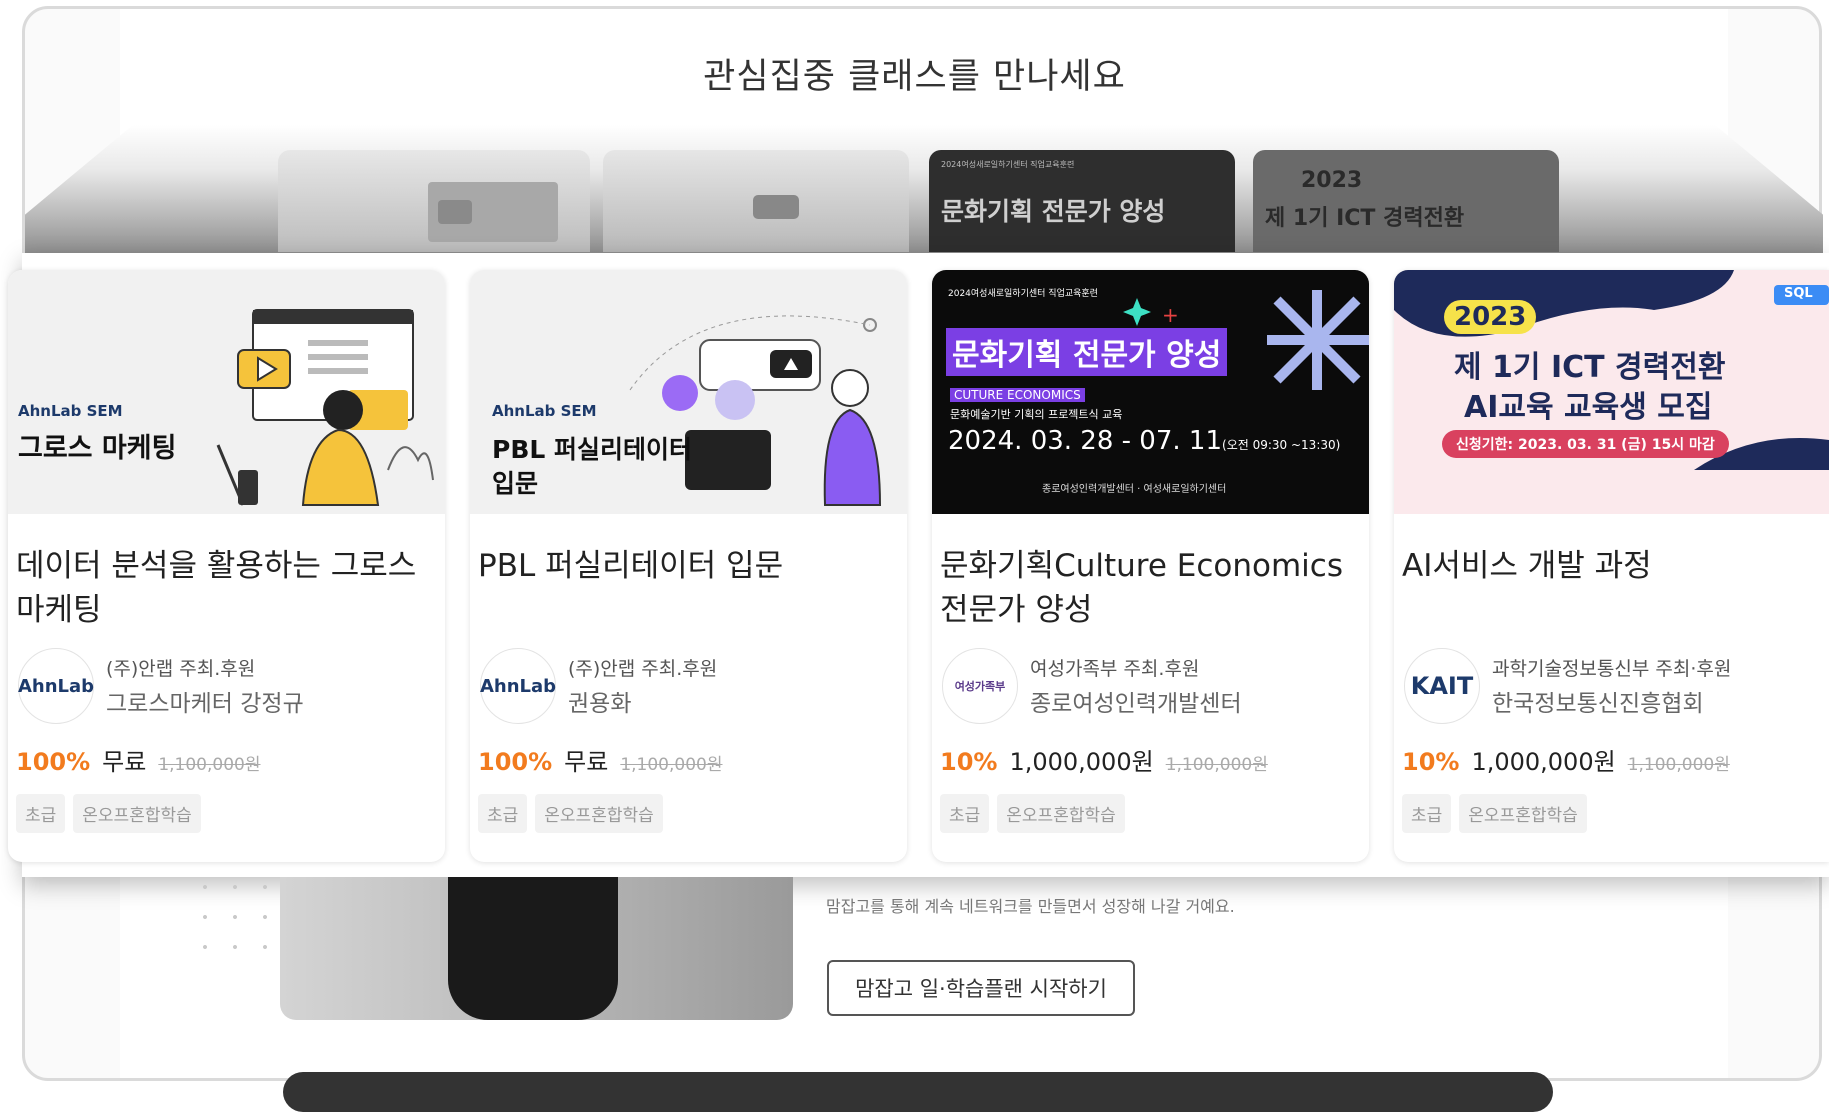 The width and height of the screenshot is (1829, 1112). Describe the element at coordinates (1023, 294) in the screenshot. I see `thumbnail-small: 2024여성새로일하기센터 직업교육훈련` at that location.